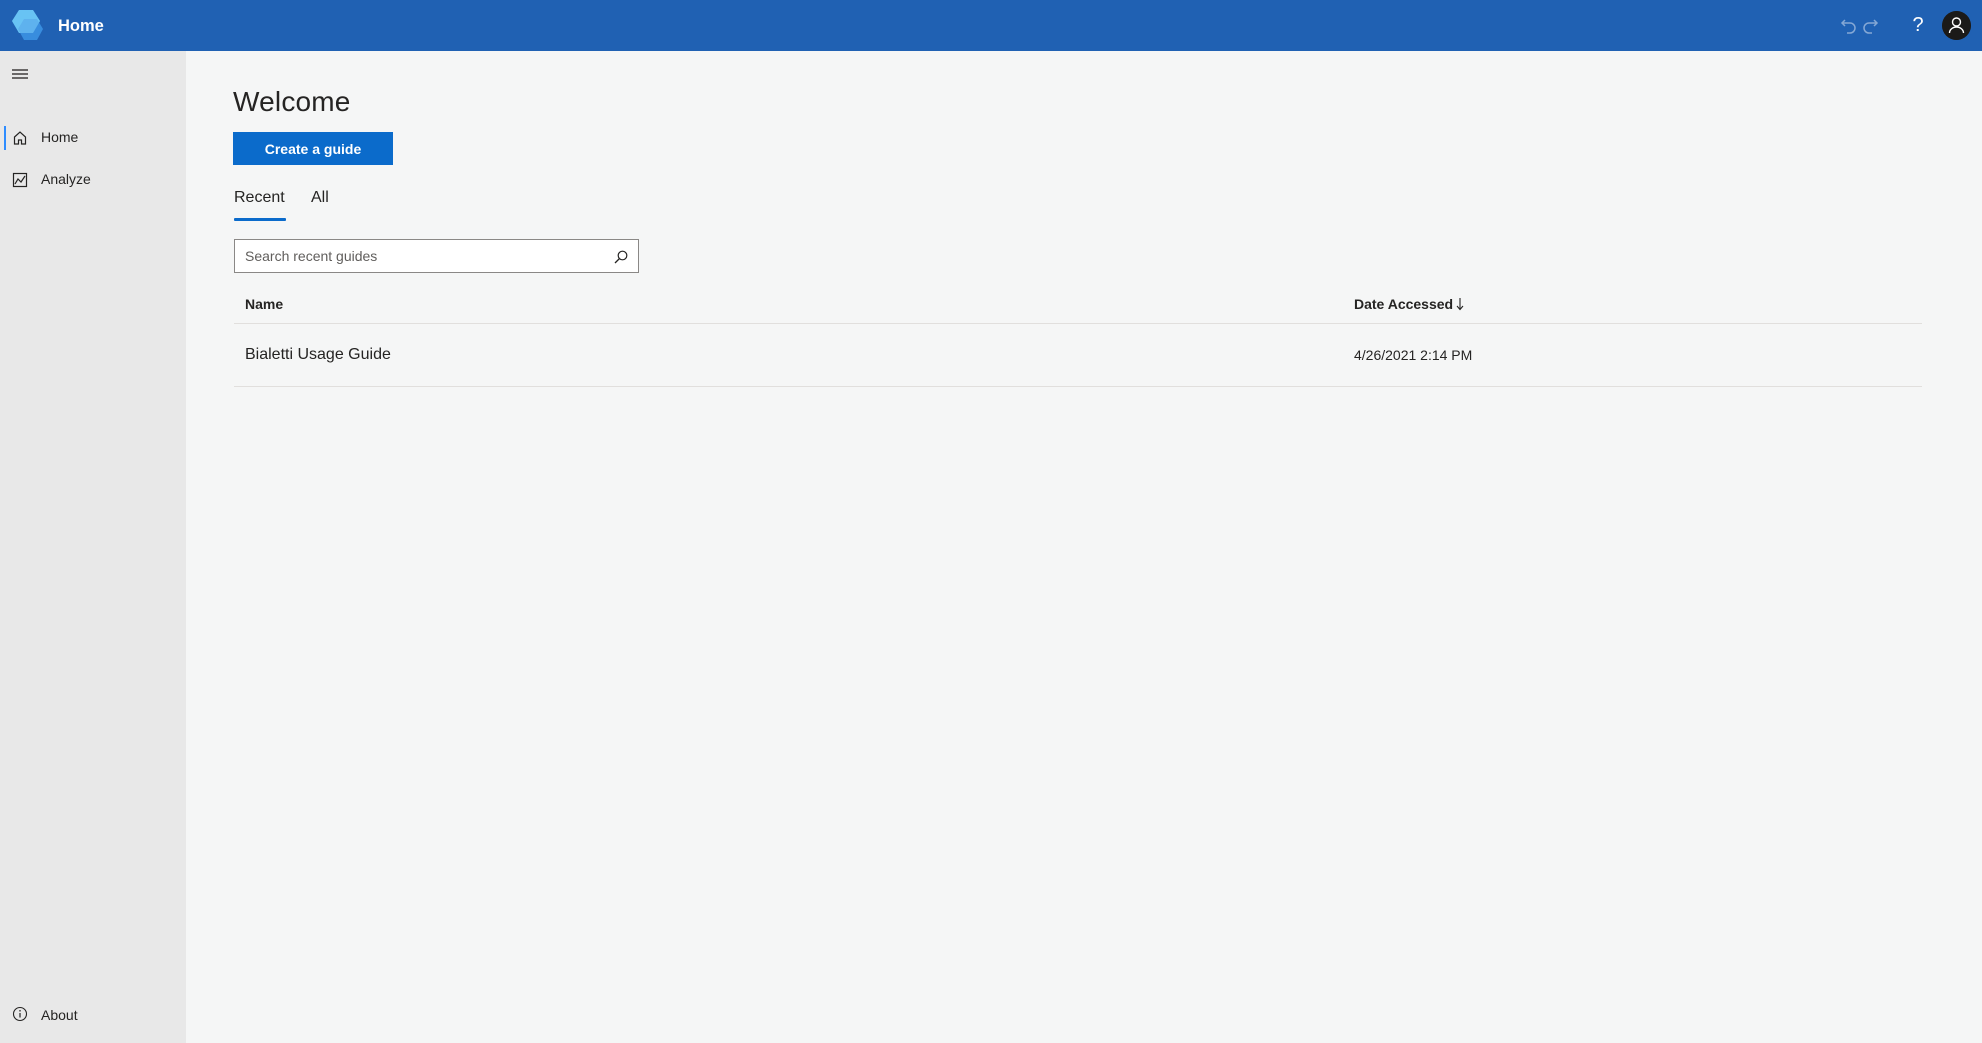  Describe the element at coordinates (1460, 304) in the screenshot. I see `sort-descending-icon` at that location.